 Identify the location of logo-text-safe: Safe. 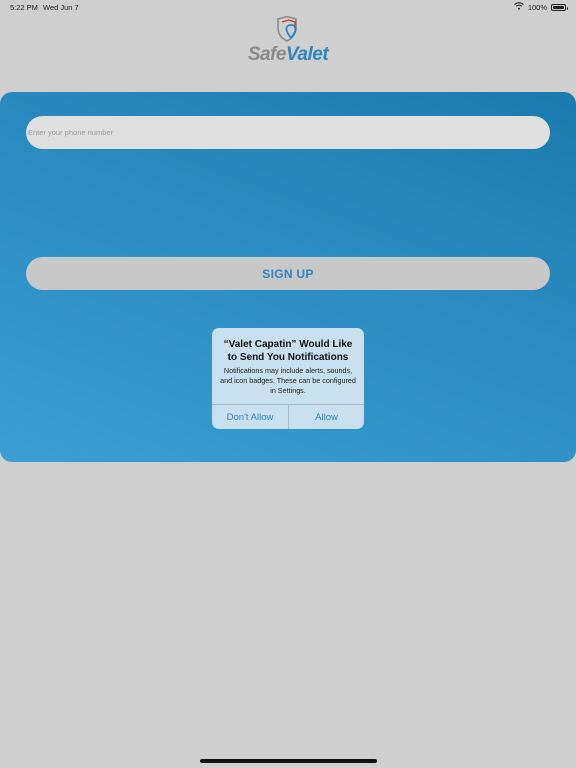
(267, 54).